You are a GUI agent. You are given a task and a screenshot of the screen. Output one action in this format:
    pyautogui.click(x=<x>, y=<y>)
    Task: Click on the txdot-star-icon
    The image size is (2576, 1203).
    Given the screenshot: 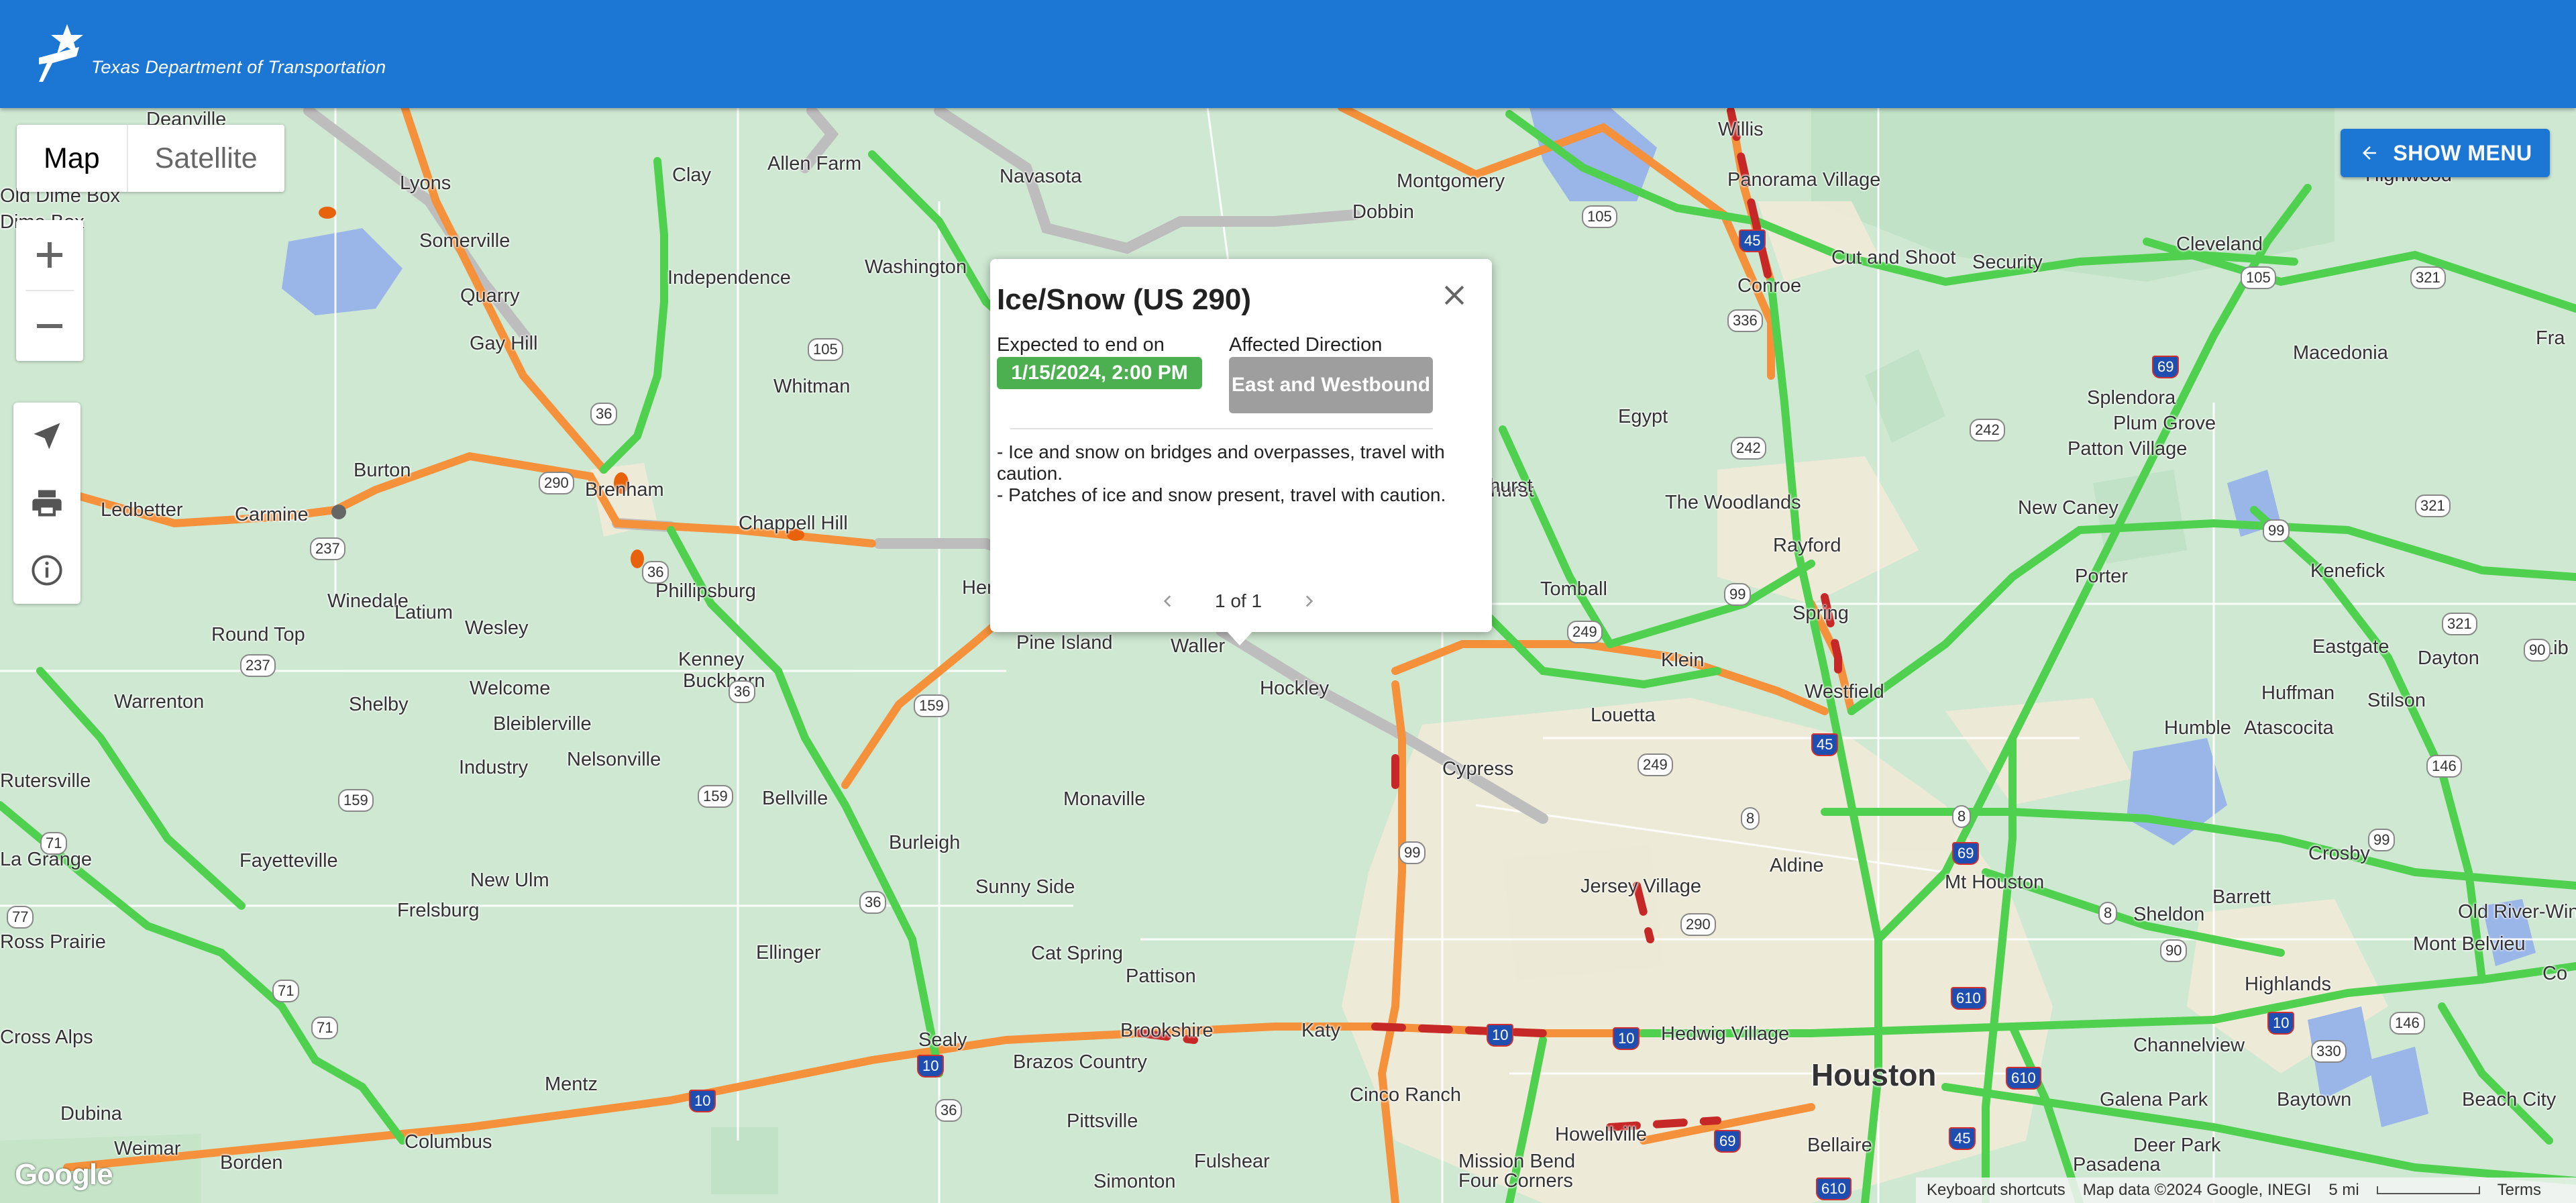 What is the action you would take?
    pyautogui.click(x=61, y=53)
    